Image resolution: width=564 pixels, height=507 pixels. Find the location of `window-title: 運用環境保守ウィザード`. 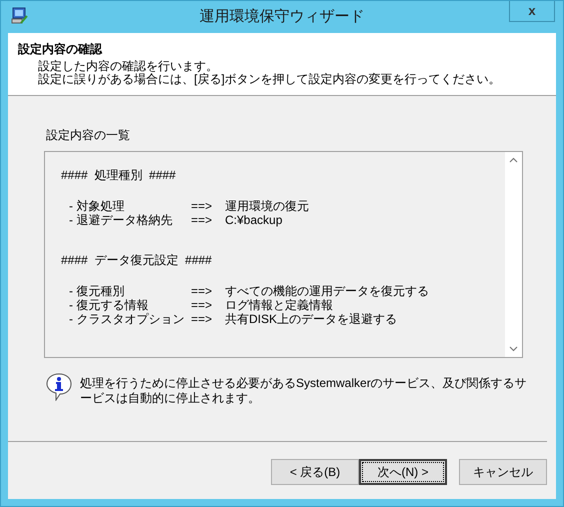

window-title: 運用環境保守ウィザード is located at coordinates (282, 16).